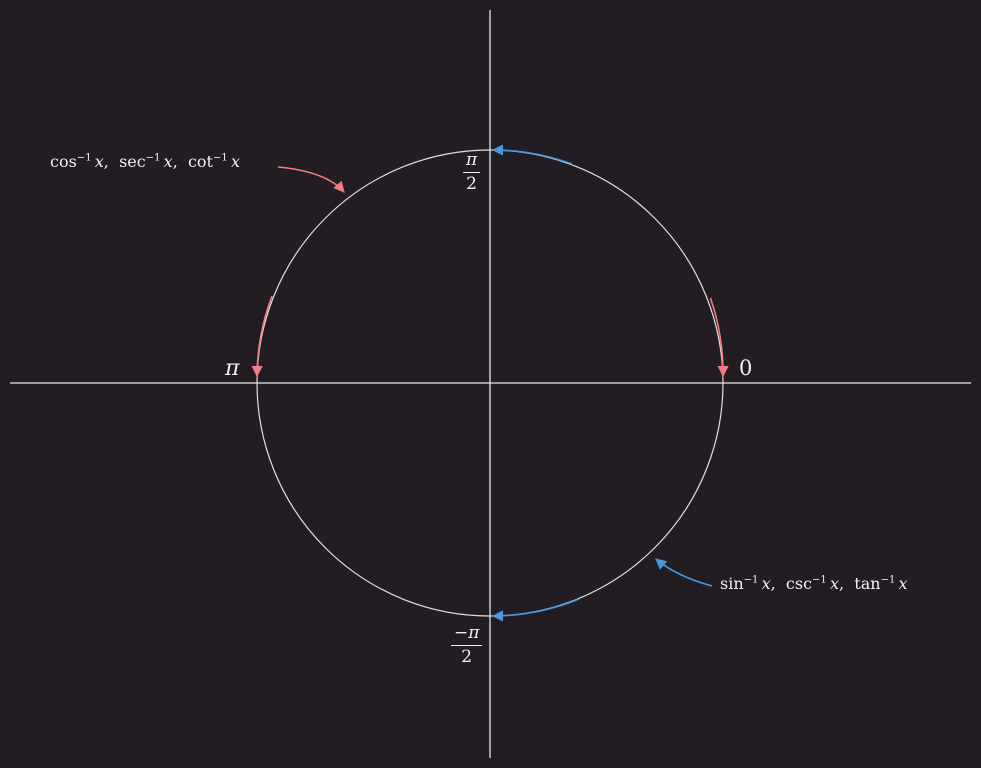 This screenshot has height=768, width=981. I want to click on cos-sec-cot-label: cos−1 x, sec−1 x, cot−1 x, so click(145, 161).